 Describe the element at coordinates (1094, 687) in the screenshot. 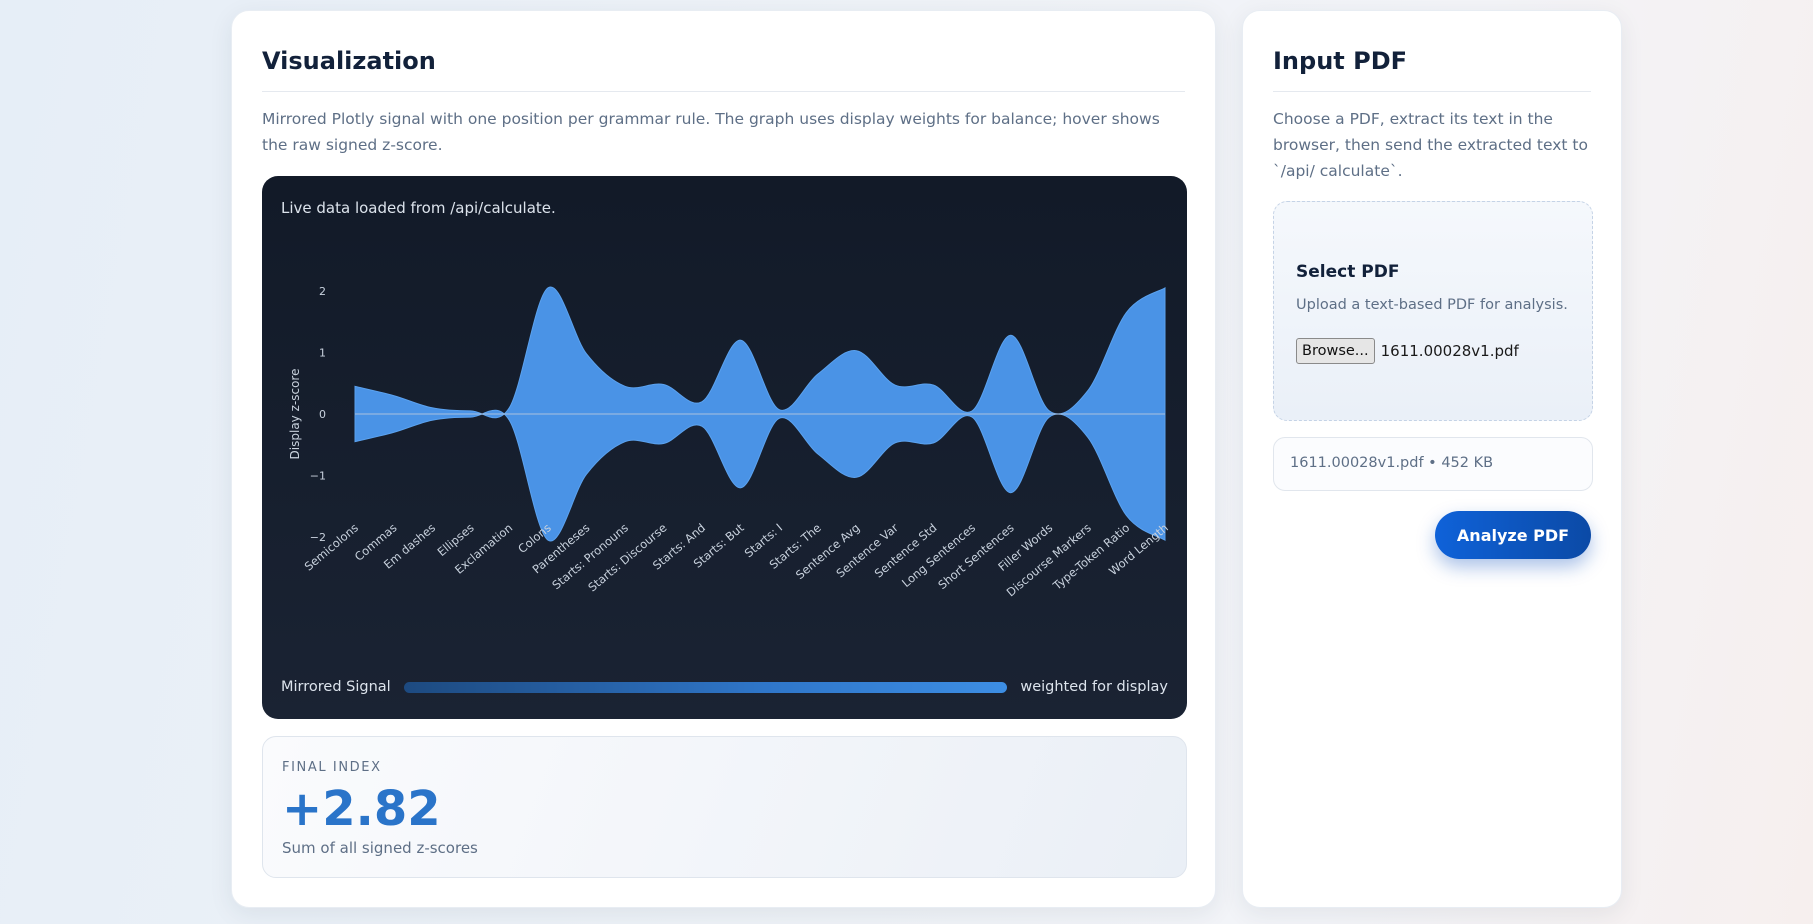

I see `legend-note: weighted for display` at that location.